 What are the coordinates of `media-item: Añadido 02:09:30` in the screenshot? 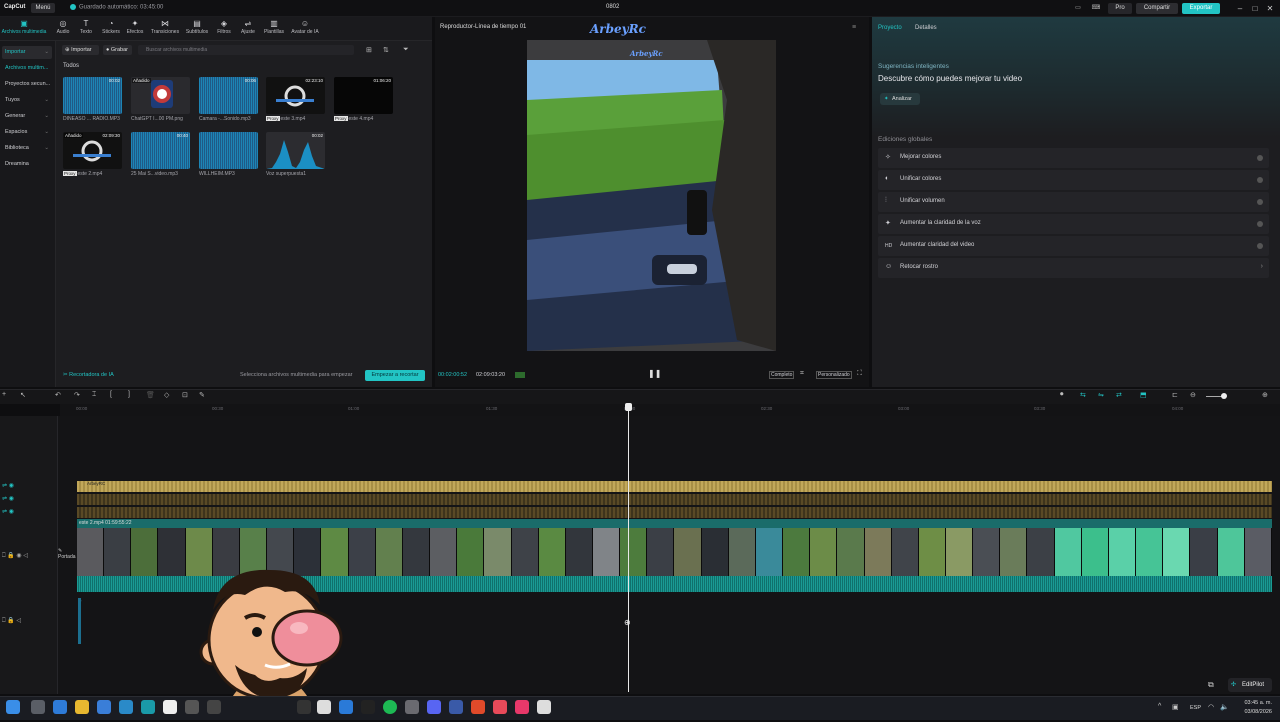 It's located at (92, 150).